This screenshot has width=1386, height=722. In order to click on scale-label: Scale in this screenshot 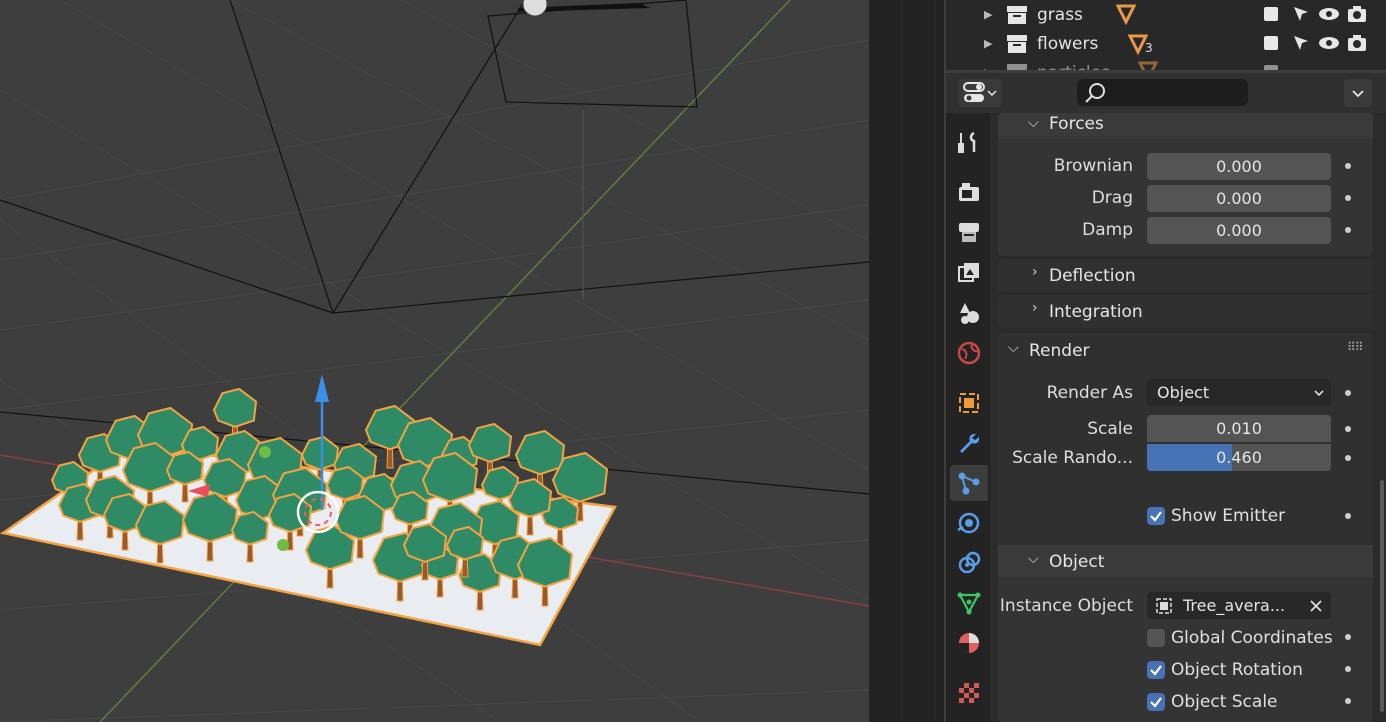, I will do `click(1110, 429)`.